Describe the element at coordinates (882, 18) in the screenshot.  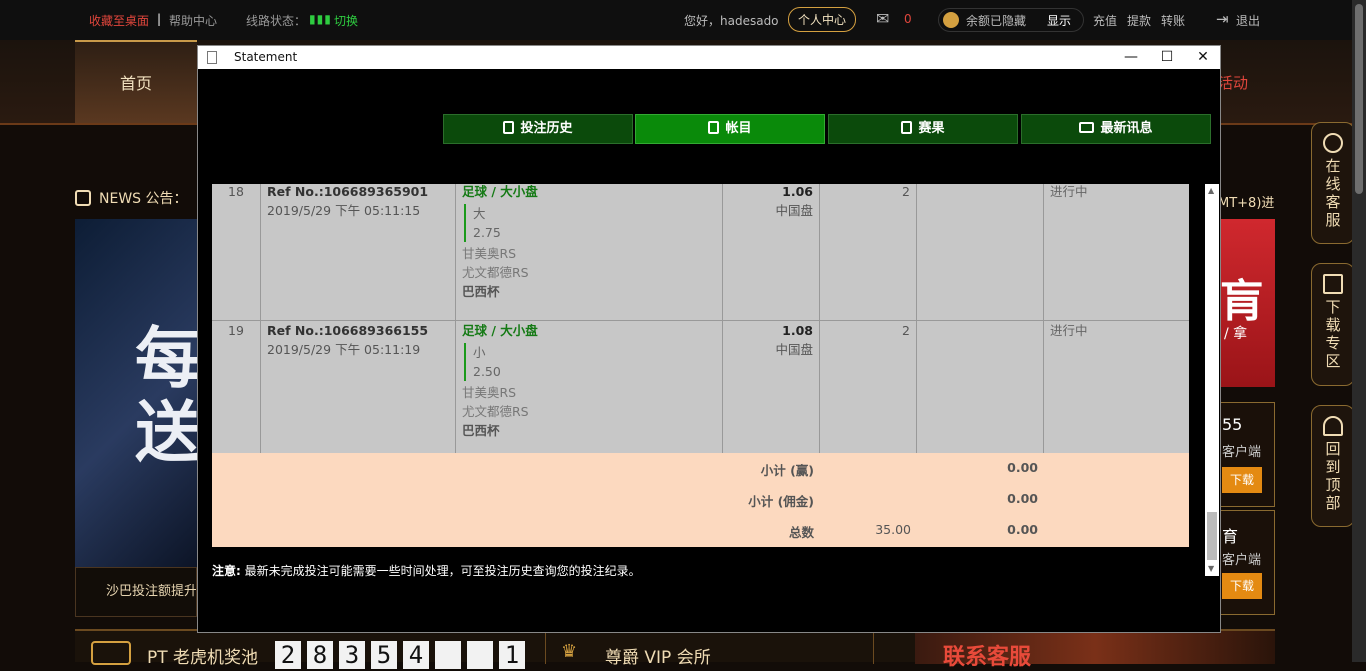
I see `mail-icon: ✉` at that location.